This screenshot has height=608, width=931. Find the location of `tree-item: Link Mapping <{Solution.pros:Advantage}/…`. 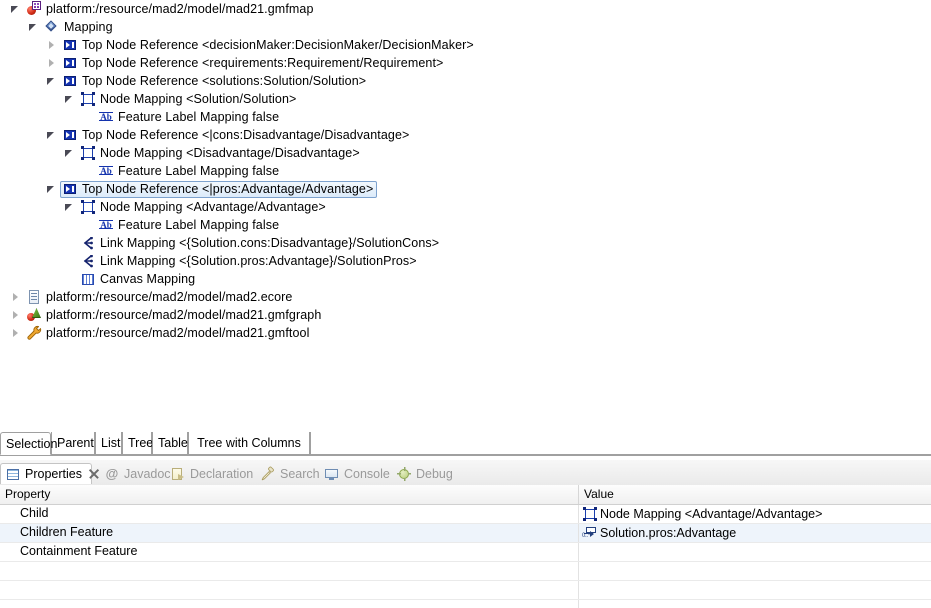

tree-item: Link Mapping <{Solution.pros:Advantage}/… is located at coordinates (465, 261).